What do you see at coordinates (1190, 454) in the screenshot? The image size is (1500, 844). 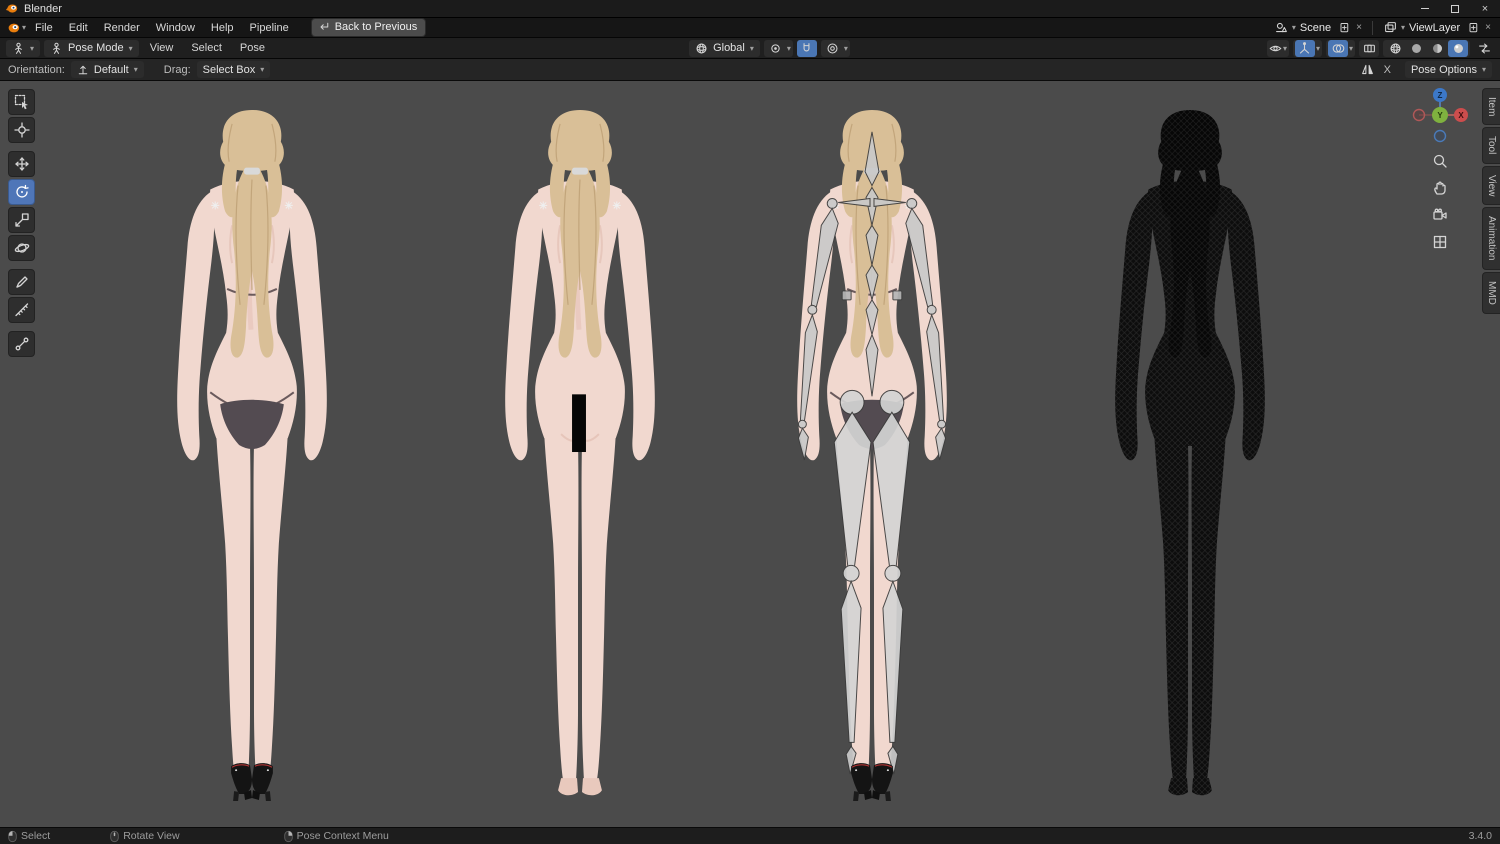 I see `model-back-wireframe` at bounding box center [1190, 454].